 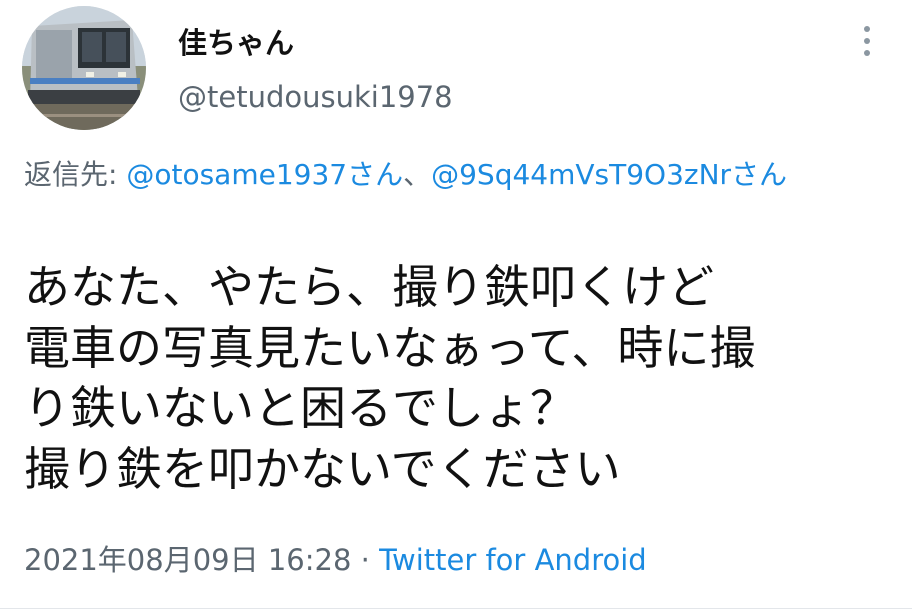 I want to click on reply-prefix: 返信先:, so click(x=75, y=174).